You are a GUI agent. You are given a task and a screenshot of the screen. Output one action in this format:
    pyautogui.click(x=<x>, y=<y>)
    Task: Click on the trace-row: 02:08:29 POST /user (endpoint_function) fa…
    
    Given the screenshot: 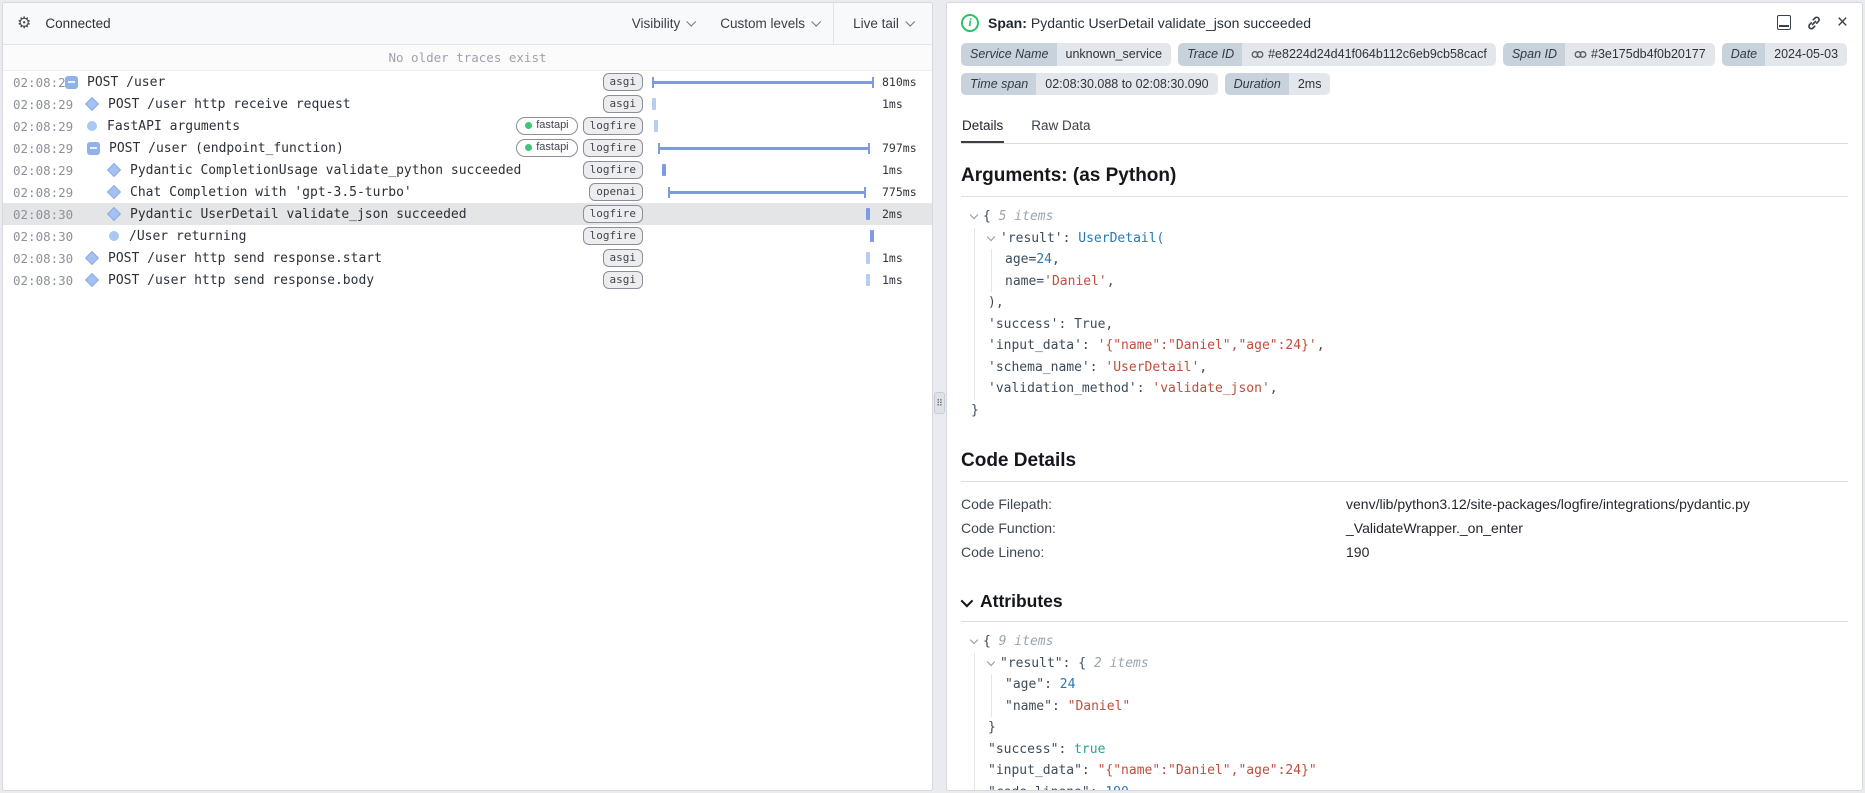 What is the action you would take?
    pyautogui.click(x=467, y=148)
    